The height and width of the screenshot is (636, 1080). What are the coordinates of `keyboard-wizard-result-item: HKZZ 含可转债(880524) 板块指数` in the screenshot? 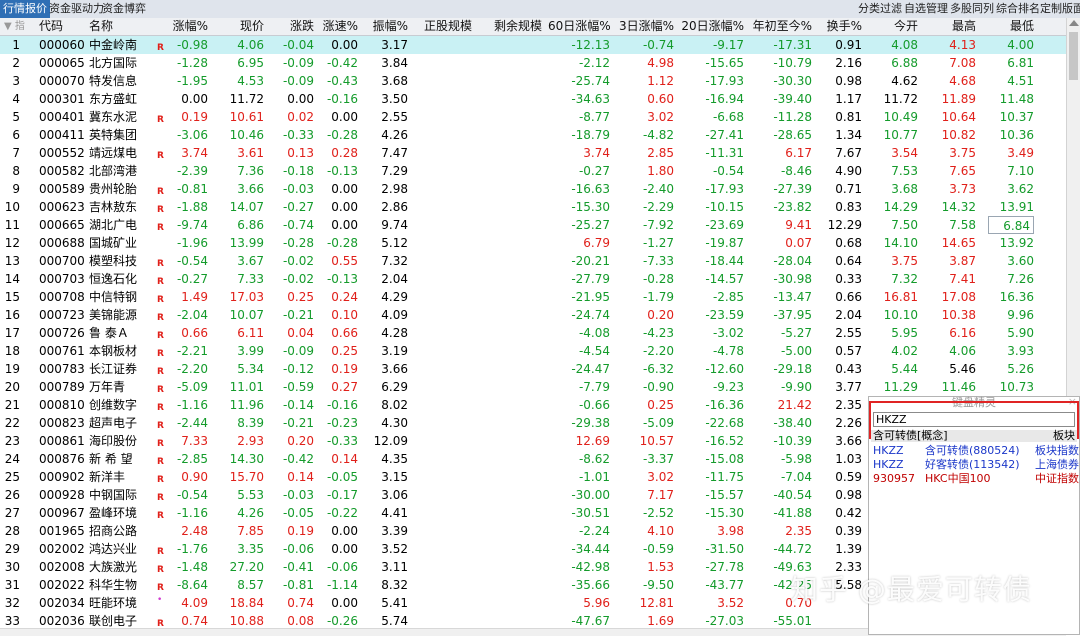 It's located at (975, 451).